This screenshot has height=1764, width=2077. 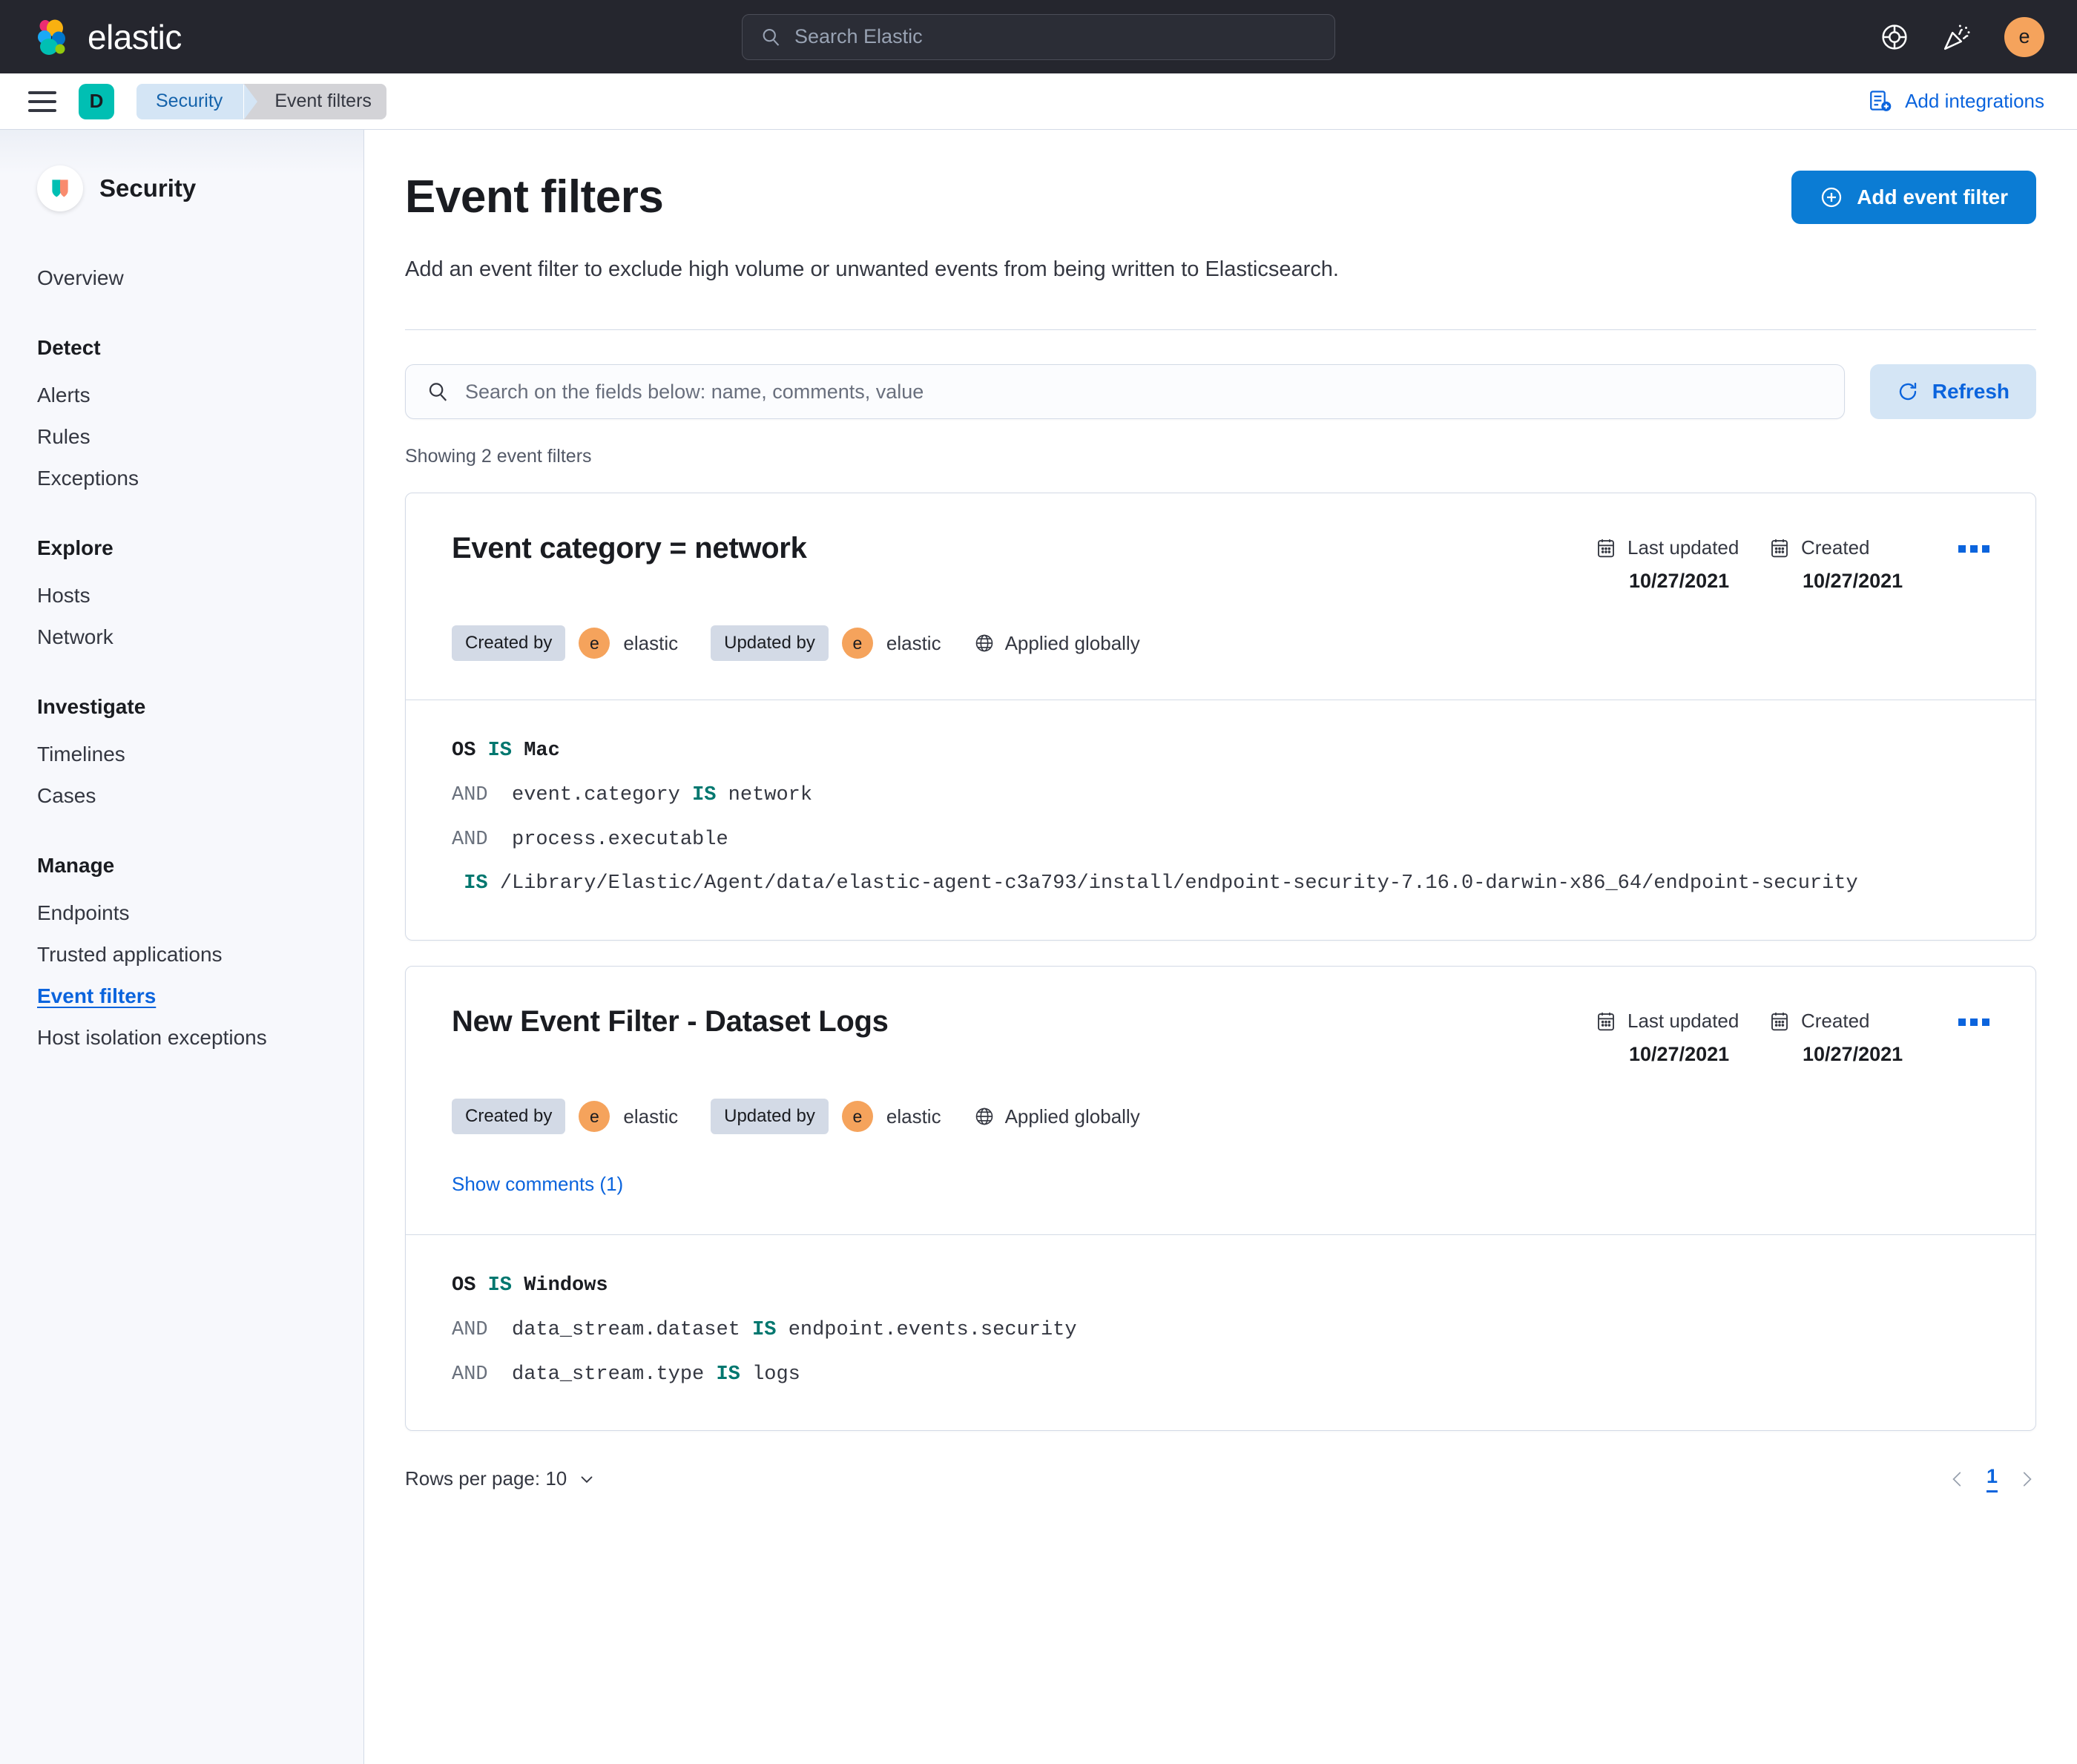 What do you see at coordinates (608, 1374) in the screenshot?
I see `condition-field: data_stream.type` at bounding box center [608, 1374].